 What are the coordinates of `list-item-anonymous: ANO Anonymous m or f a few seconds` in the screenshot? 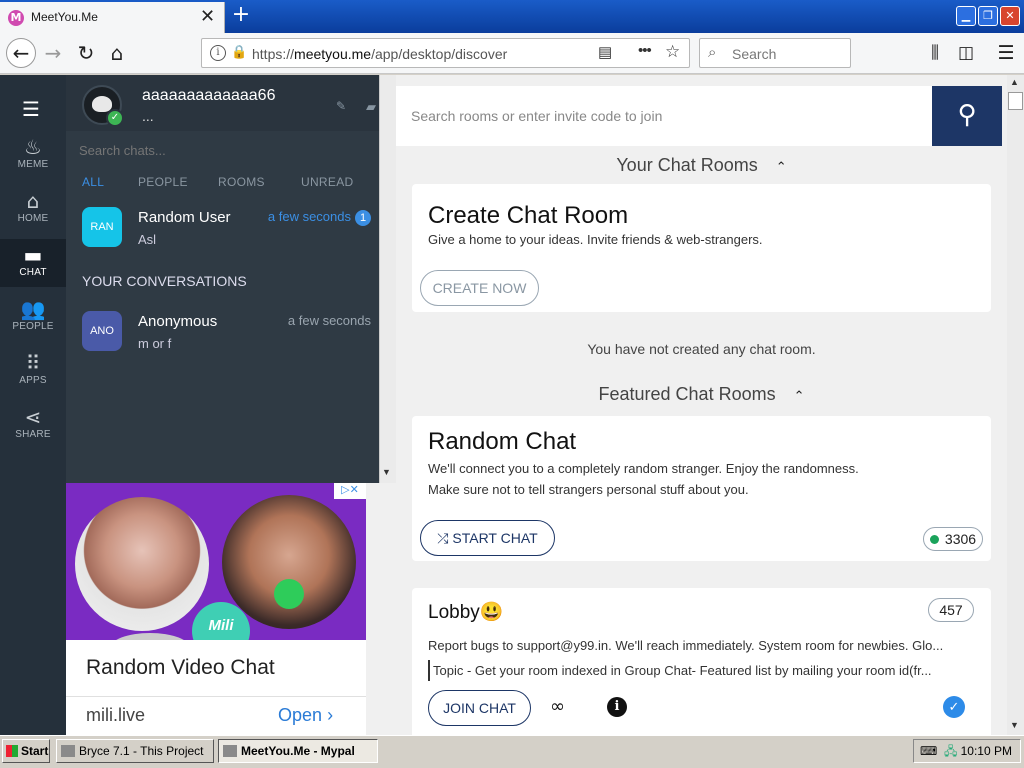 It's located at (222, 341).